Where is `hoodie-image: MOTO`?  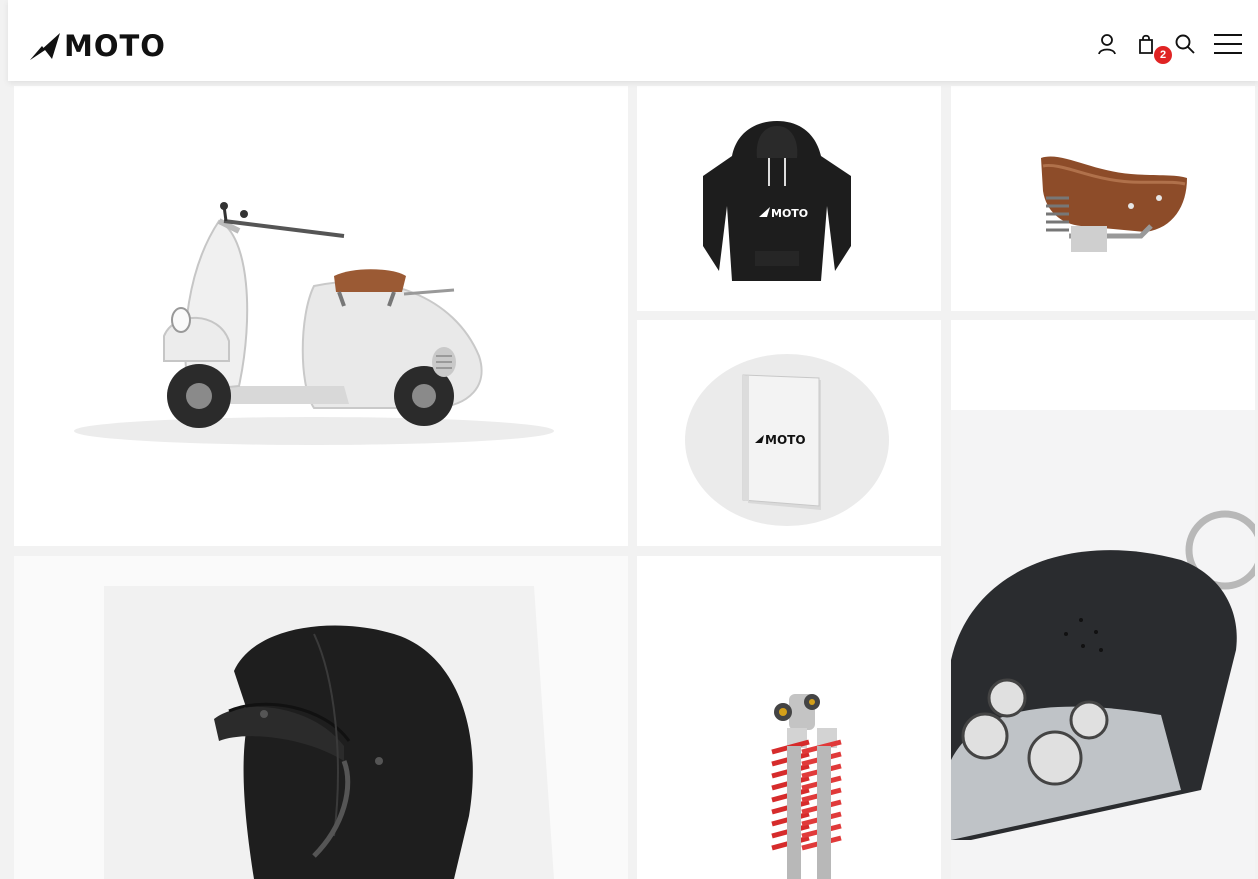 hoodie-image: MOTO is located at coordinates (777, 201).